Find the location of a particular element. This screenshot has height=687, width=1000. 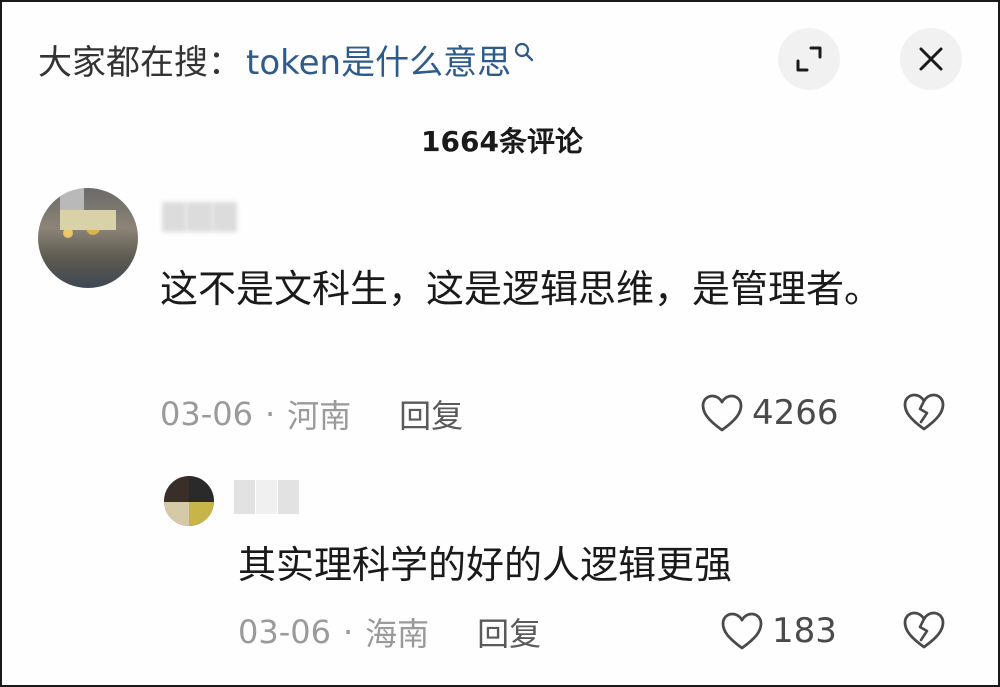

expand-icon is located at coordinates (809, 59).